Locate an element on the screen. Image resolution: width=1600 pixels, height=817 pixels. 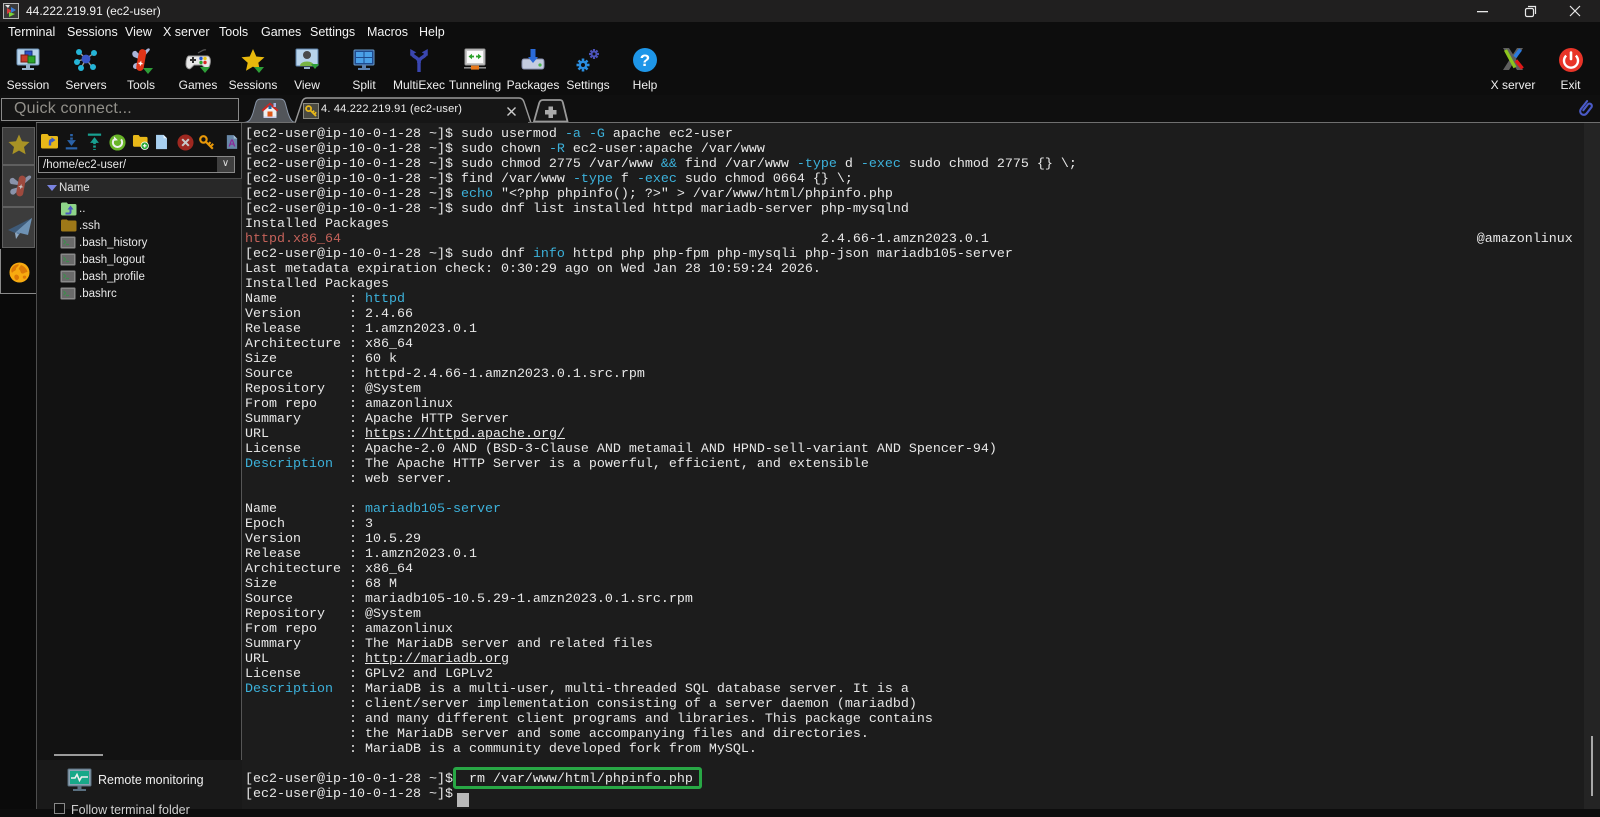
svg-text: A is located at coordinates (232, 143).